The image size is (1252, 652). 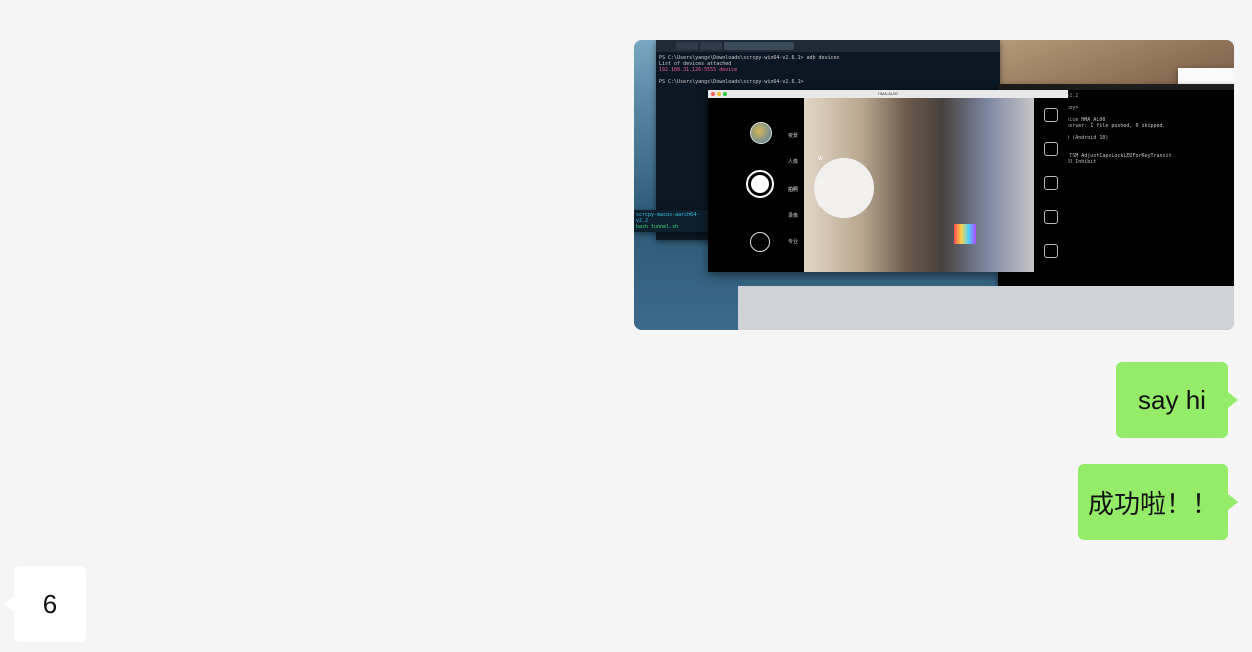 I want to click on shutter-button, so click(x=760, y=184).